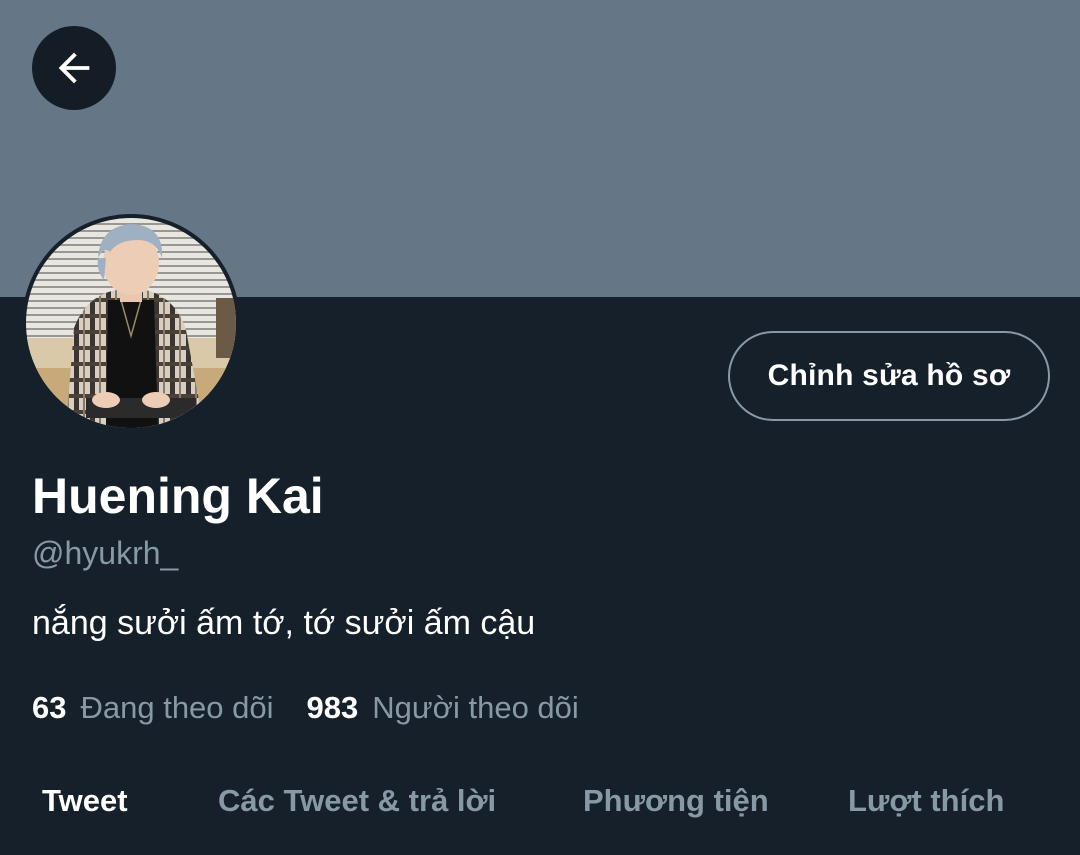 This screenshot has height=855, width=1080. Describe the element at coordinates (284, 623) in the screenshot. I see `profile-bio: nắng sưởi ấm tớ, tớ sưởi ấm cậu` at that location.